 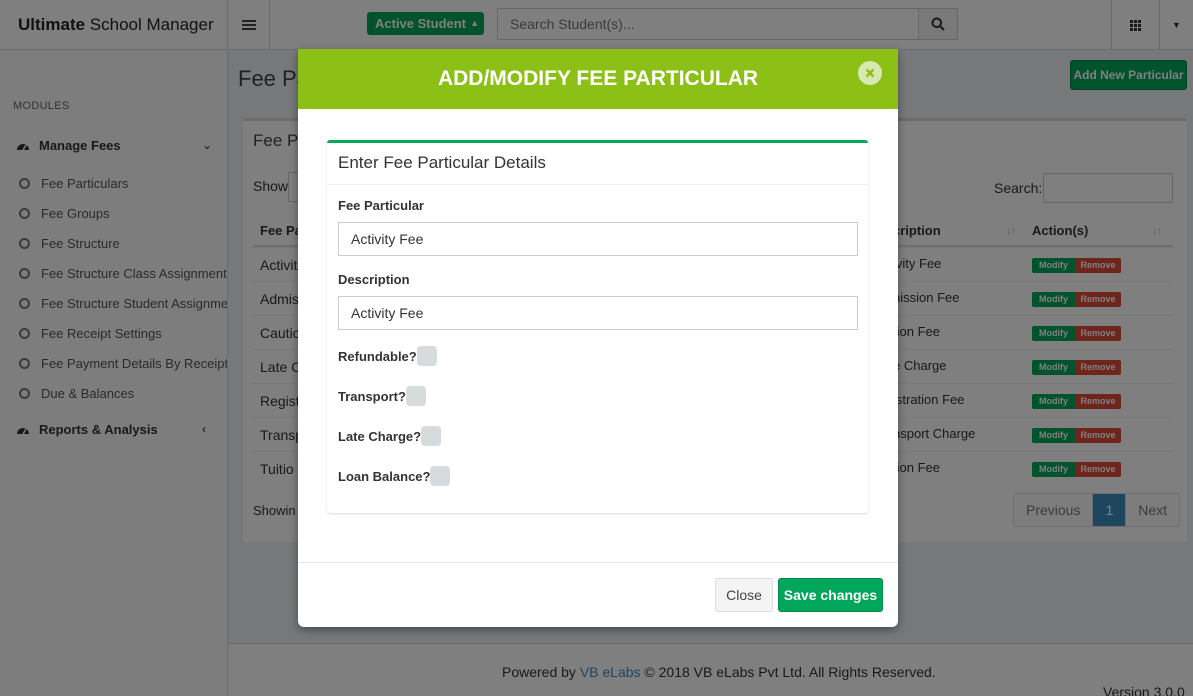 I want to click on description-label: Description, so click(x=374, y=279).